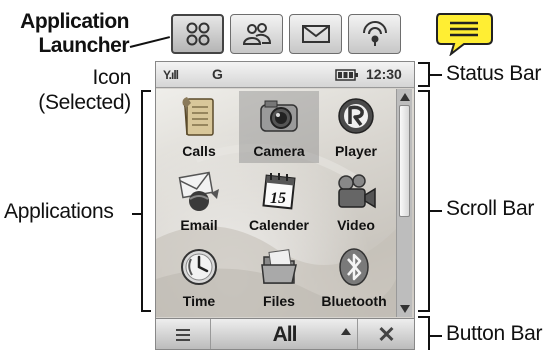  What do you see at coordinates (404, 161) in the screenshot?
I see `scroll-thumb` at bounding box center [404, 161].